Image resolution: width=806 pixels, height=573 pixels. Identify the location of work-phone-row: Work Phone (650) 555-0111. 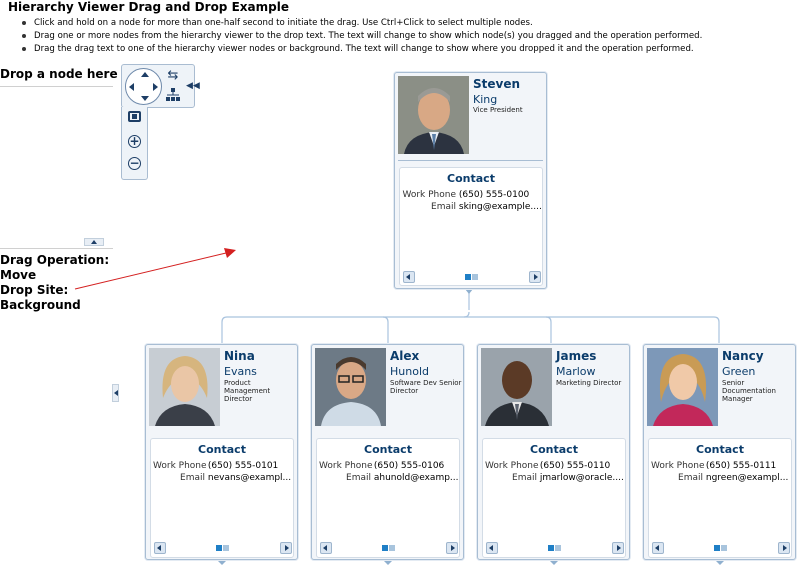
(713, 466).